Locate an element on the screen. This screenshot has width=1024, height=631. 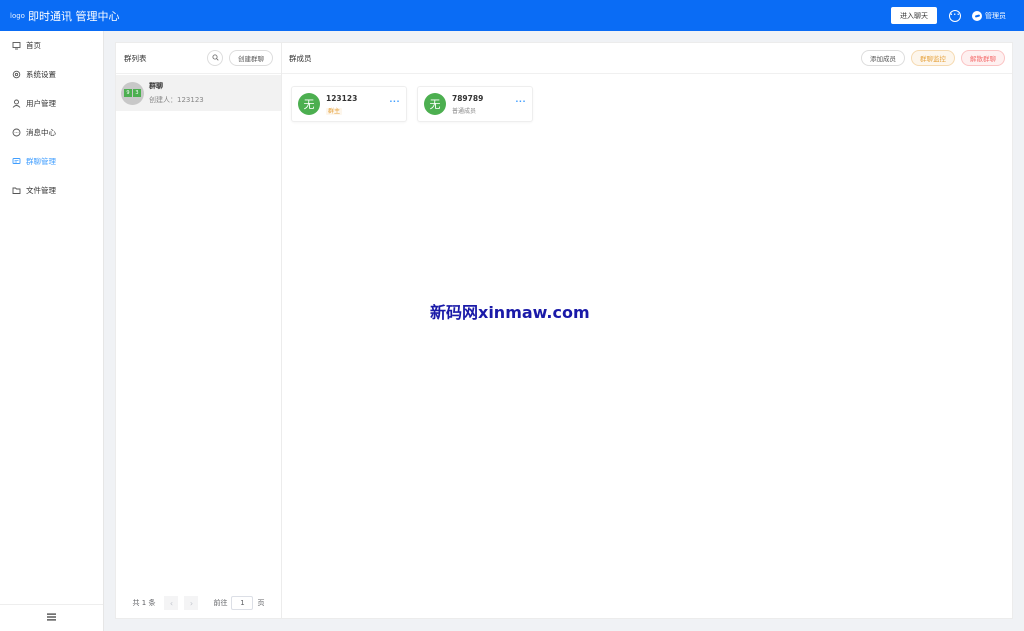
member-role-badge: 群主 is located at coordinates (334, 111).